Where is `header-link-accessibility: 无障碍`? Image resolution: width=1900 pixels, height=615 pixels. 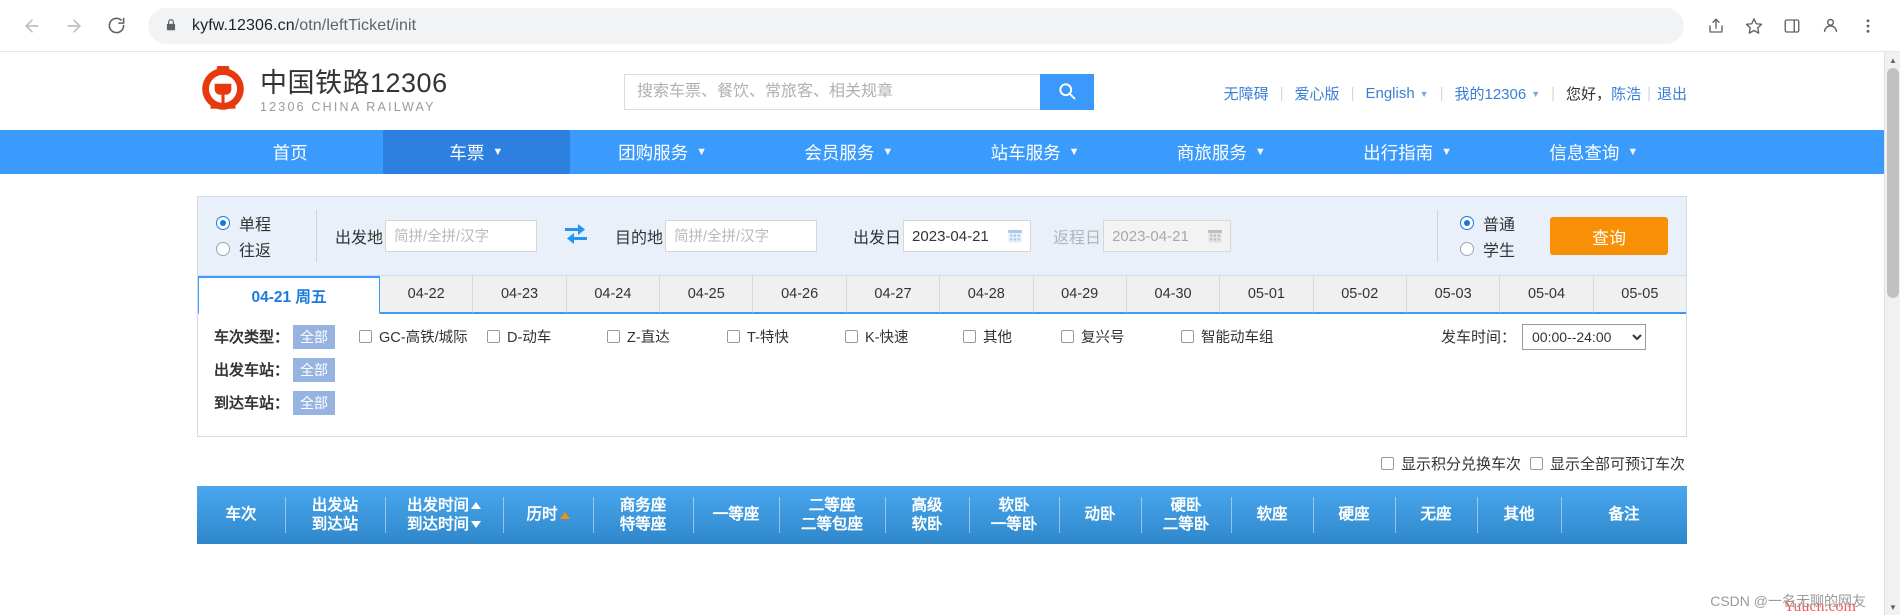
header-link-accessibility: 无障碍 is located at coordinates (1246, 93).